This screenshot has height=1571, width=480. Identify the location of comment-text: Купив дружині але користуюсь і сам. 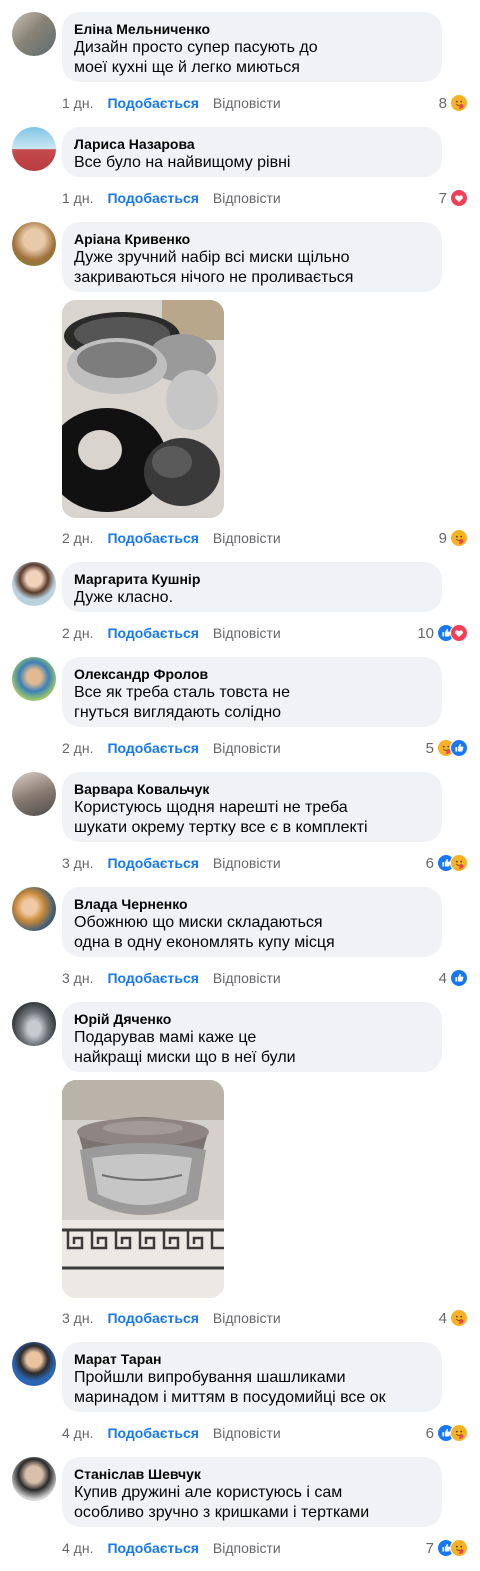
(208, 1492).